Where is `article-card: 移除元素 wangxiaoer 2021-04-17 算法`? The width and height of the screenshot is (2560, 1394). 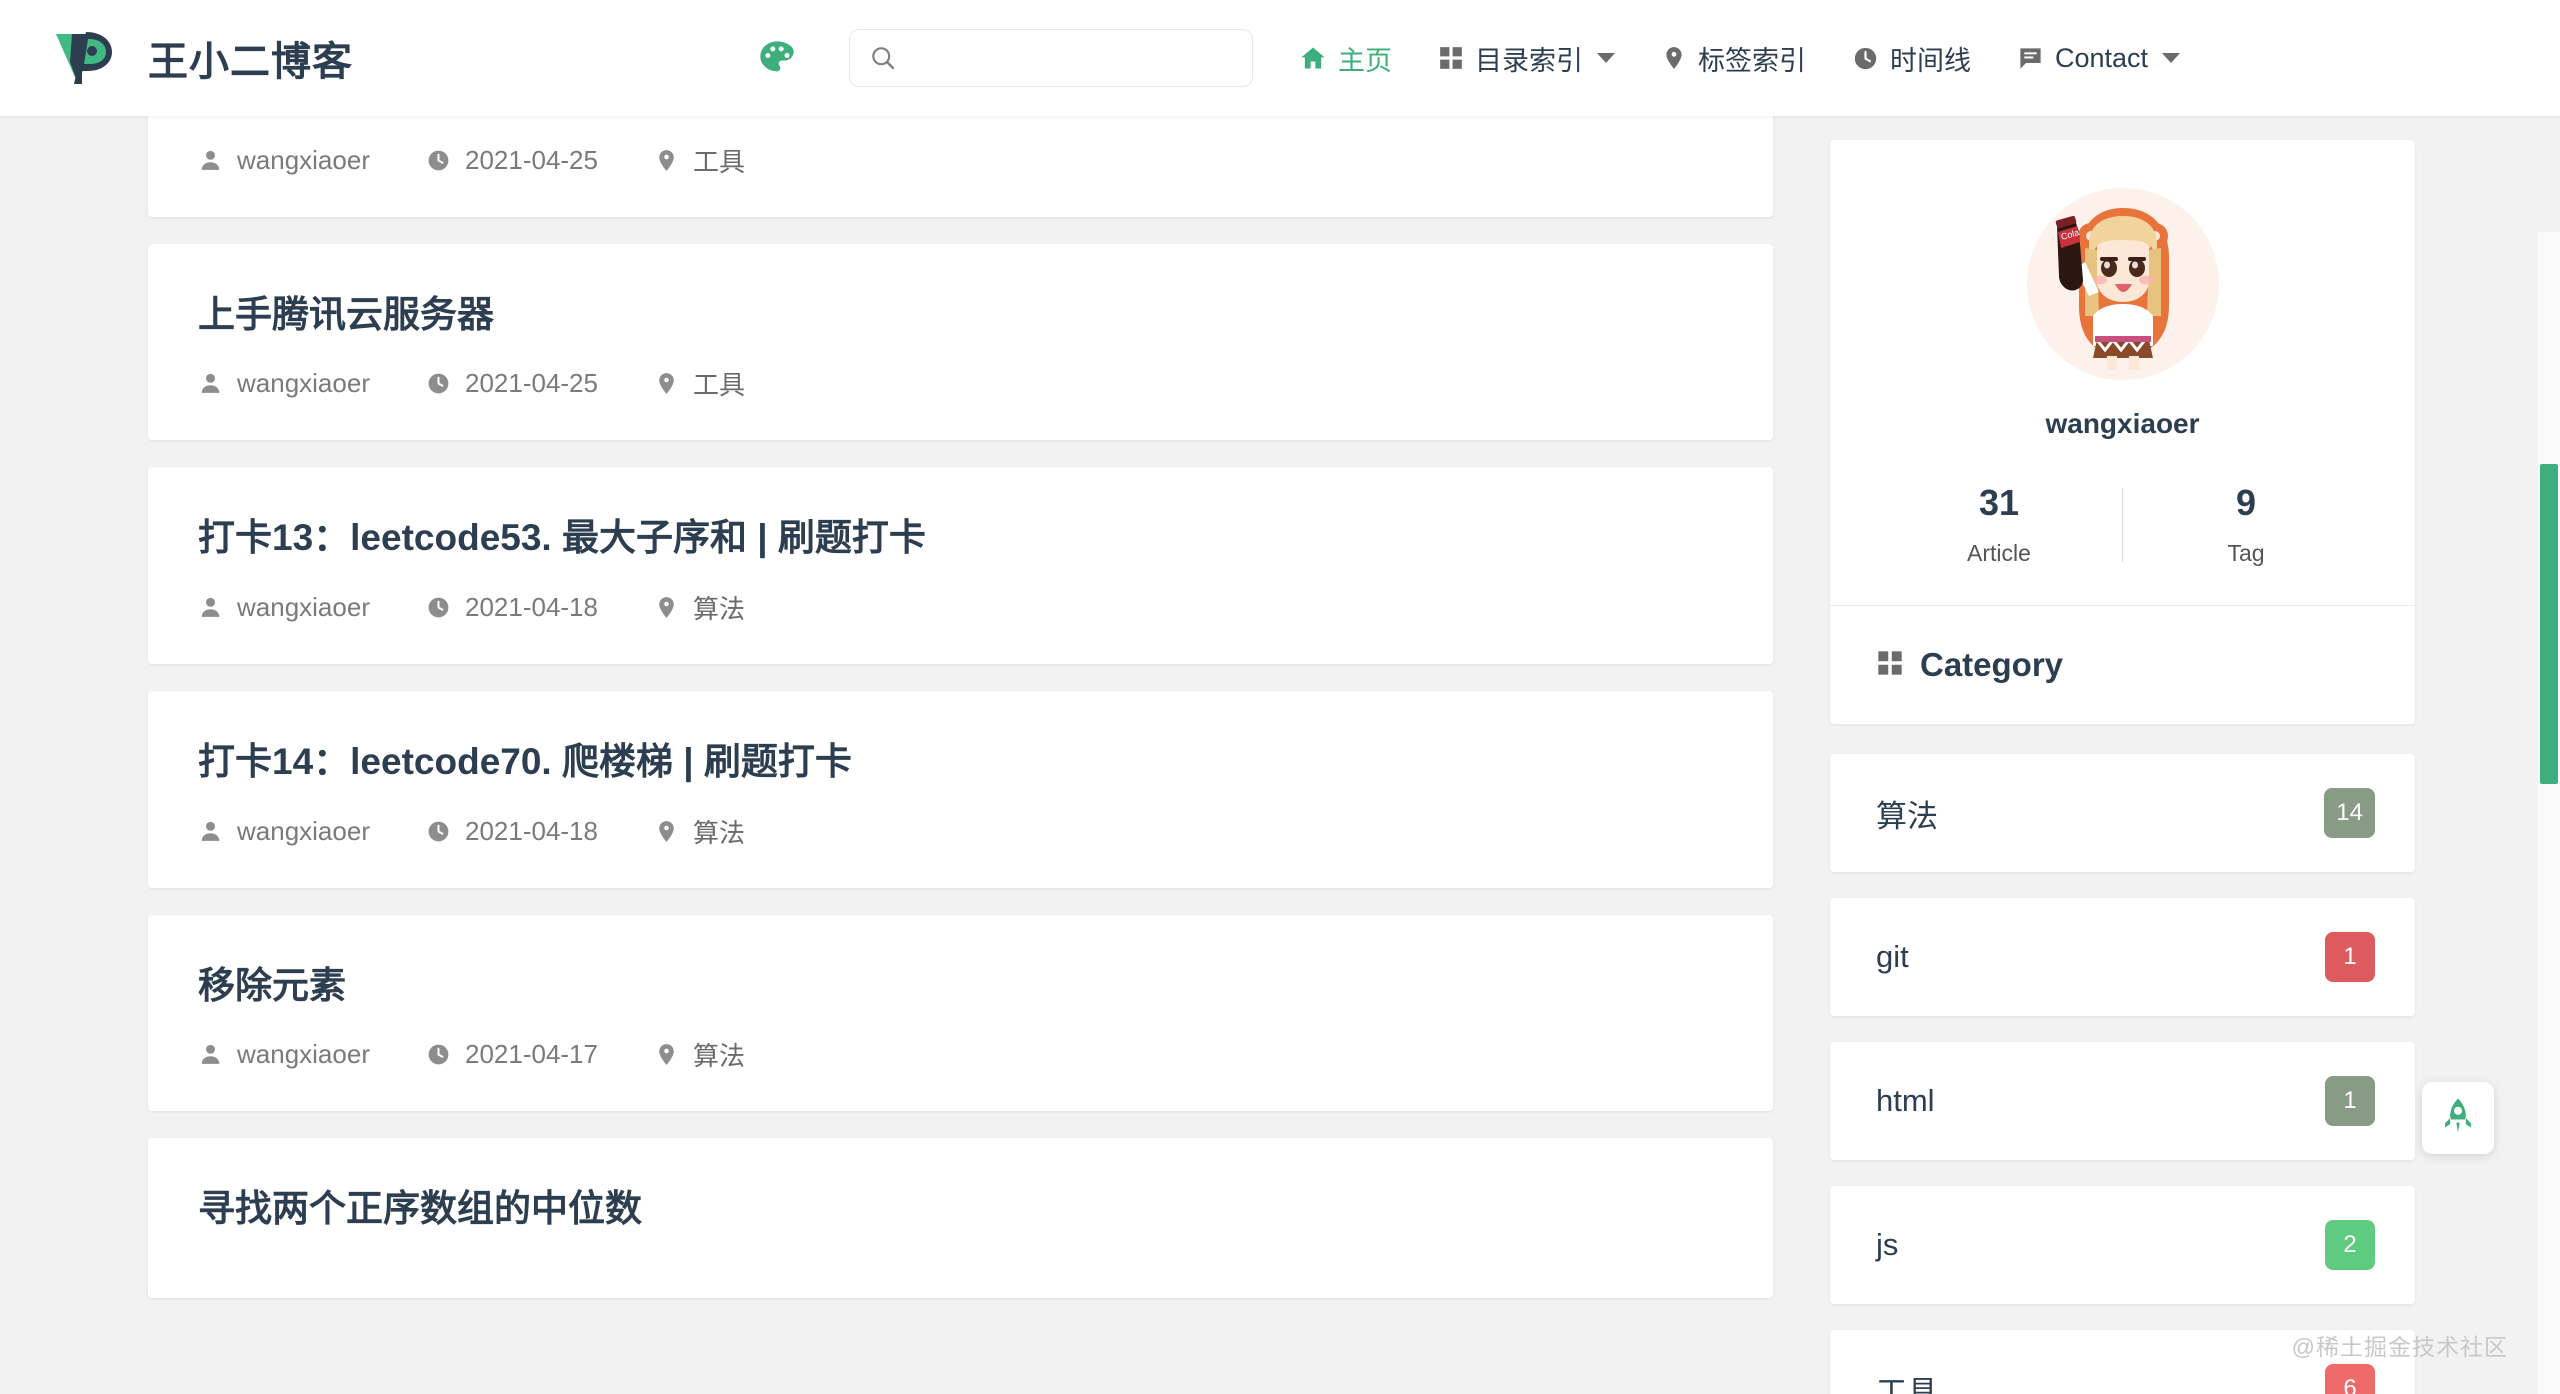
article-card: 移除元素 wangxiaoer 2021-04-17 算法 is located at coordinates (960, 1013).